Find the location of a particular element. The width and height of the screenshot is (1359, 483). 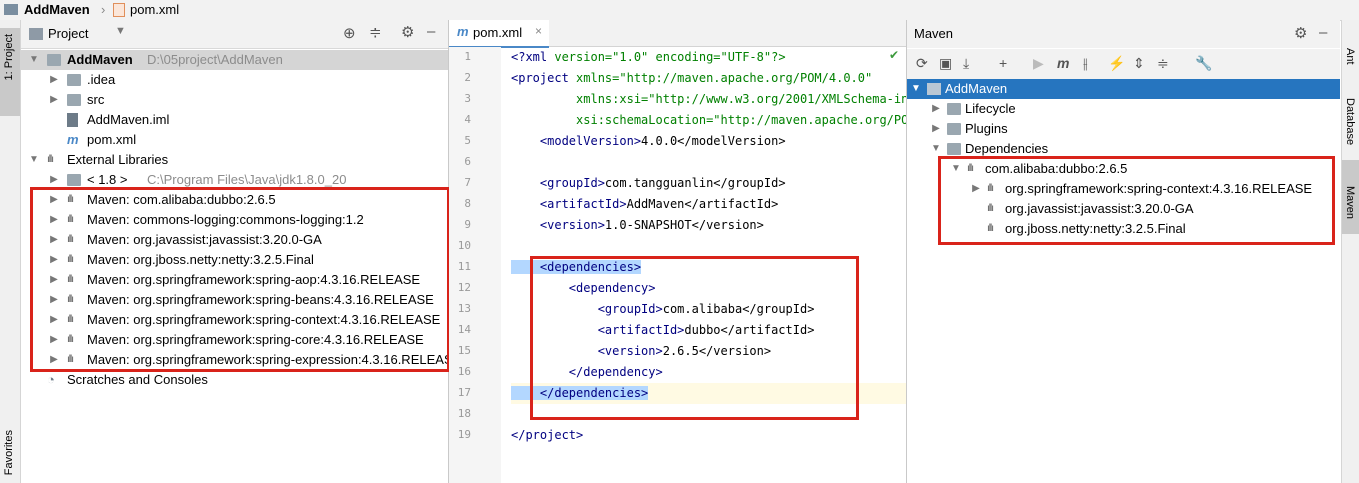

tree-item-label: .idea is located at coordinates (101, 79).